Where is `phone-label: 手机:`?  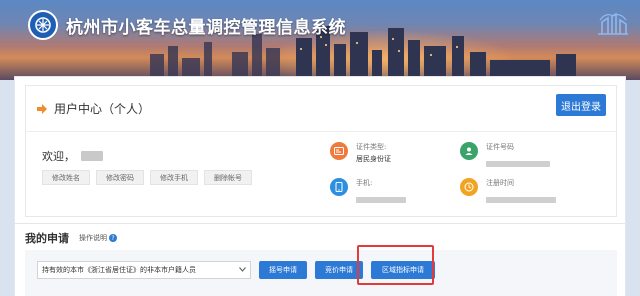
phone-label: 手机: is located at coordinates (364, 183).